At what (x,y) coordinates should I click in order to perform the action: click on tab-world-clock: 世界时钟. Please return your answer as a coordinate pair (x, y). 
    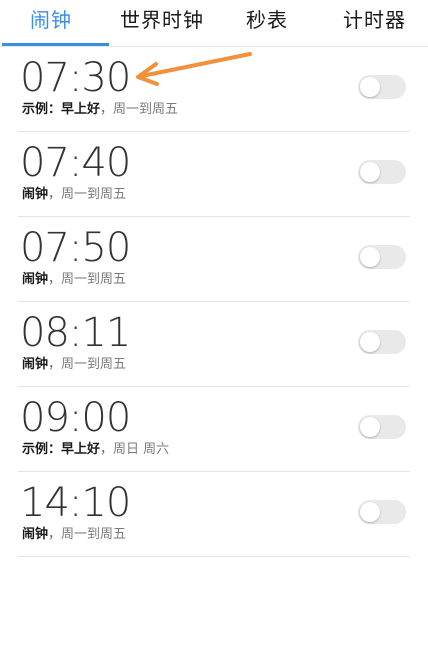
    Looking at the image, I should click on (162, 20).